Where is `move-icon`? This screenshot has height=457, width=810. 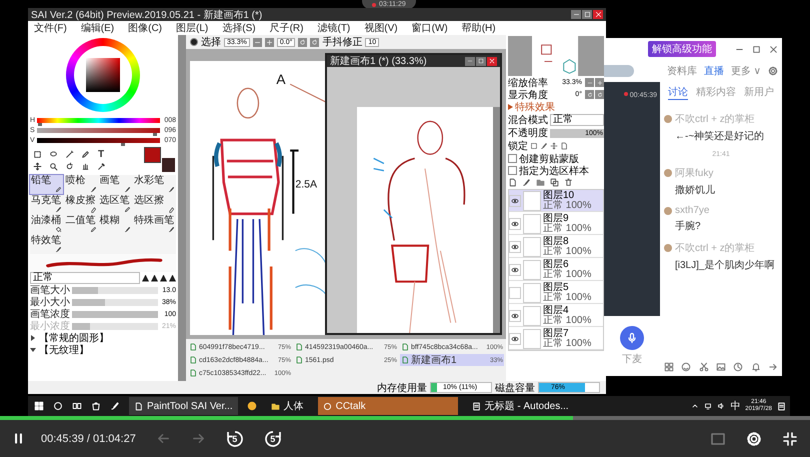
move-icon is located at coordinates (37, 166).